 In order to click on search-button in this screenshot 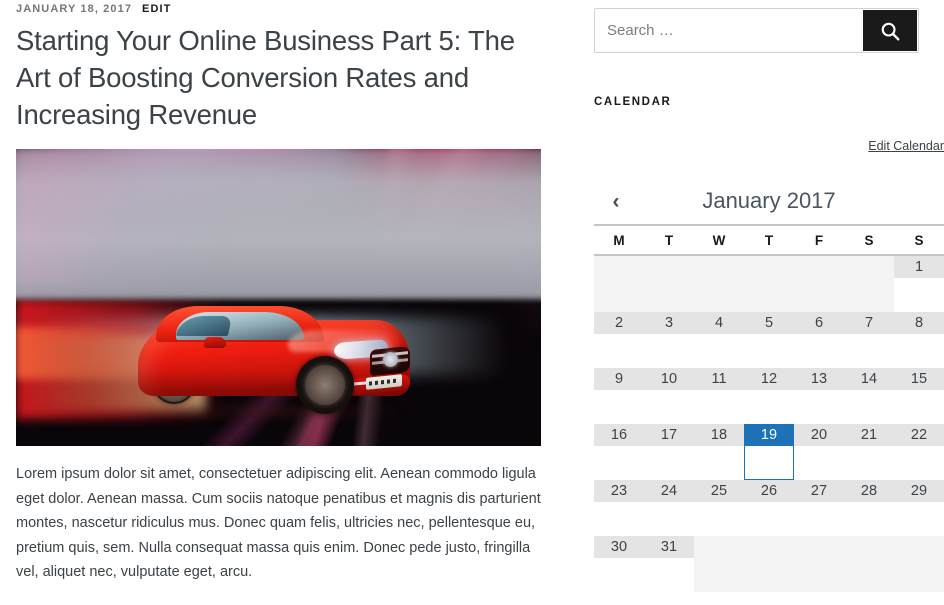, I will do `click(890, 30)`.